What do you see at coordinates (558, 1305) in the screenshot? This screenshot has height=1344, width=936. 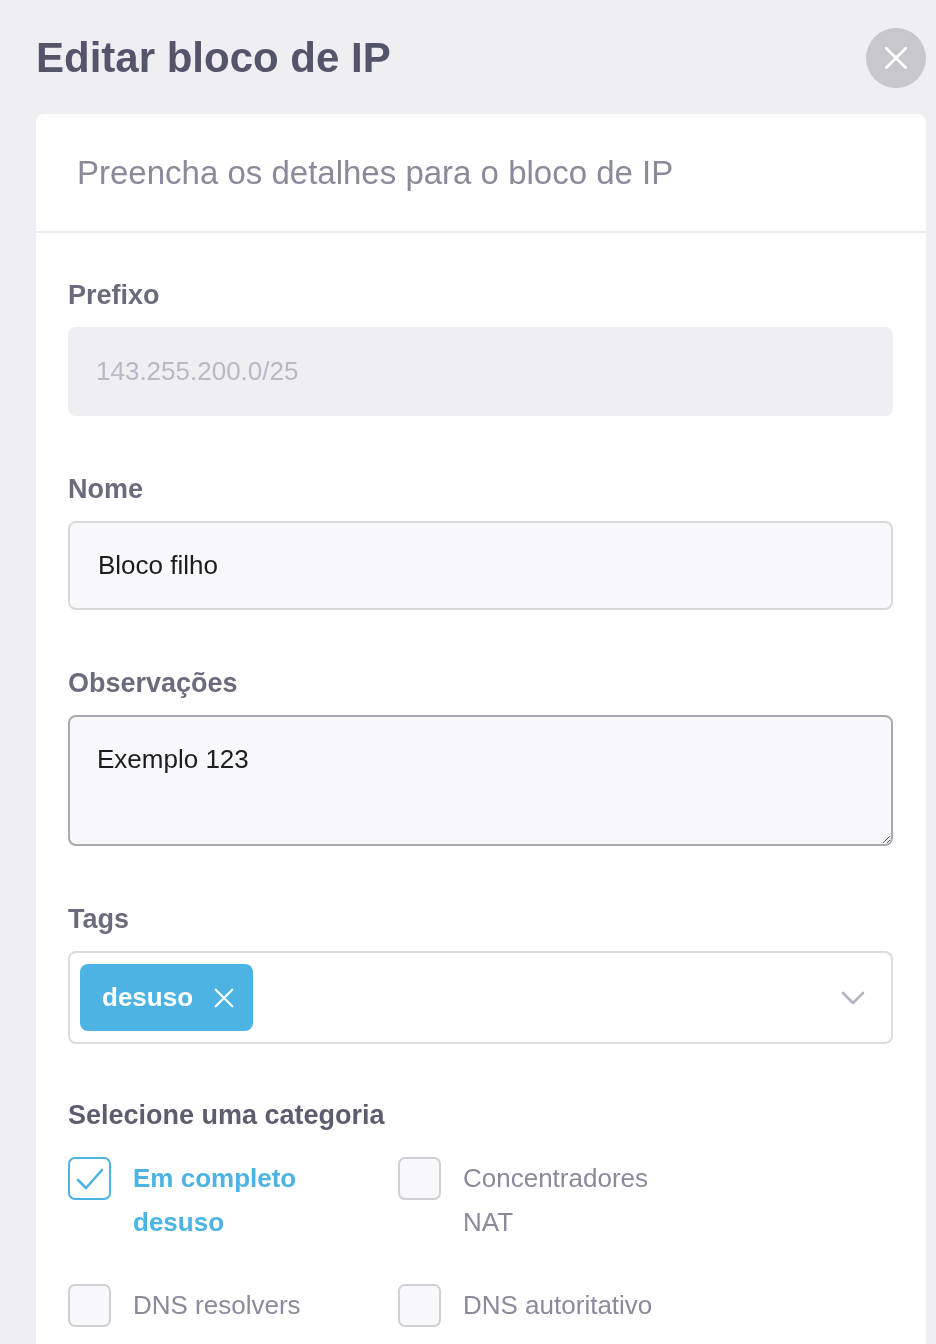 I see `checkbox-label: DNS autoritativo` at bounding box center [558, 1305].